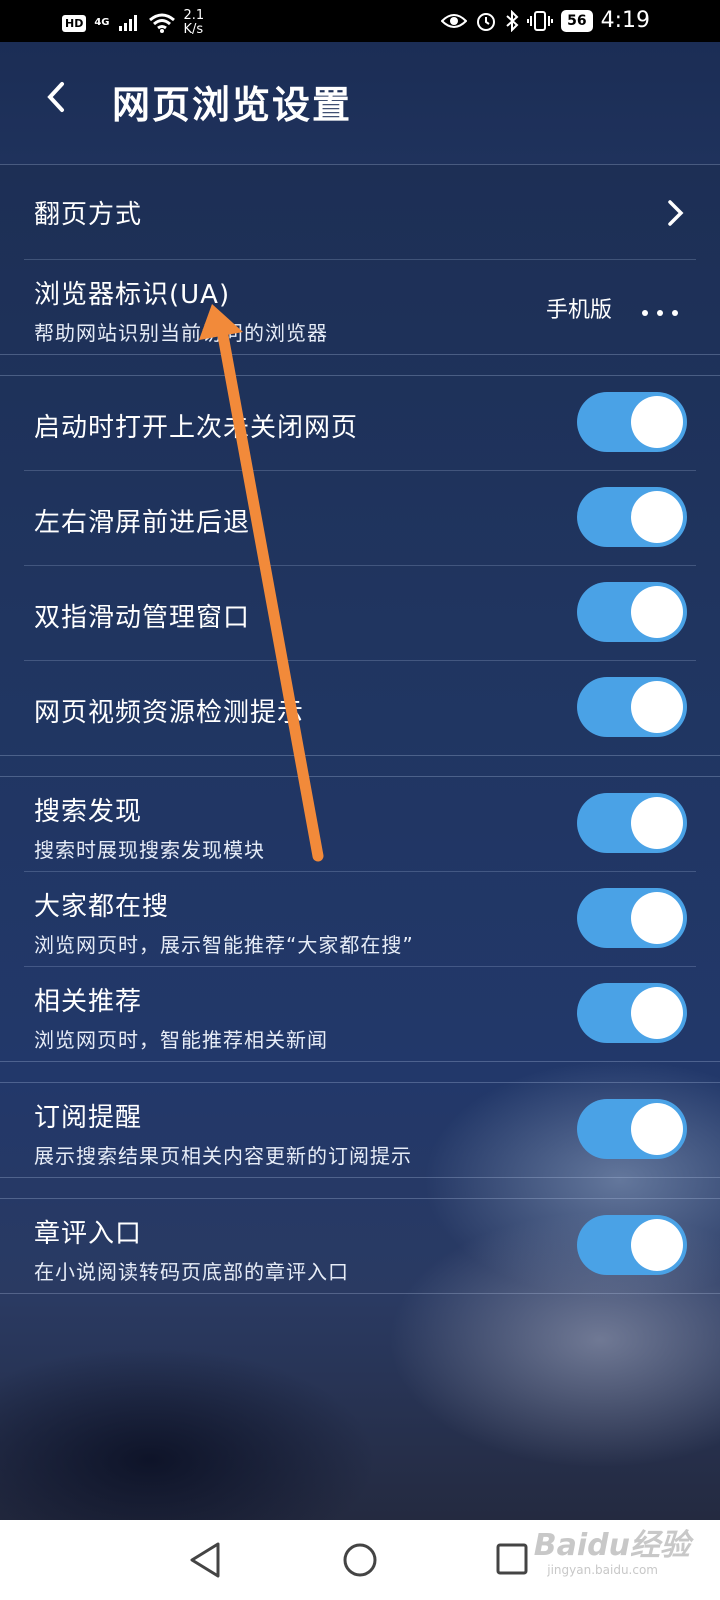  What do you see at coordinates (191, 1272) in the screenshot?
I see `setting-description: 在小说阅读转码页底部的章评入口` at bounding box center [191, 1272].